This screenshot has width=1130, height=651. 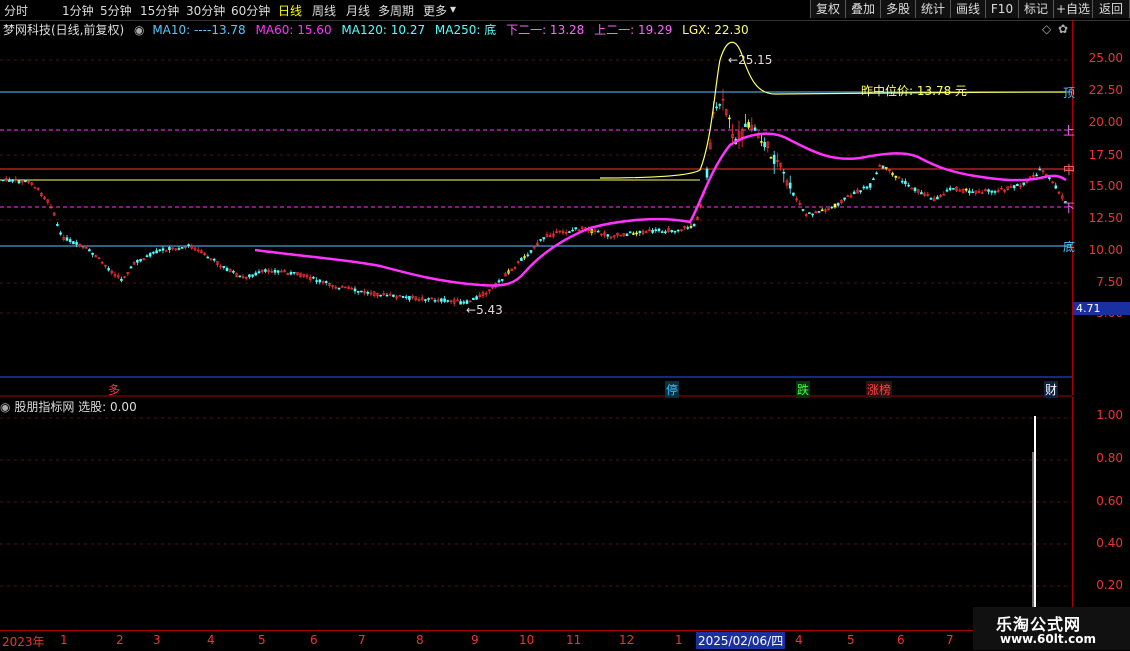 I want to click on event-flag: 跌, so click(x=803, y=389).